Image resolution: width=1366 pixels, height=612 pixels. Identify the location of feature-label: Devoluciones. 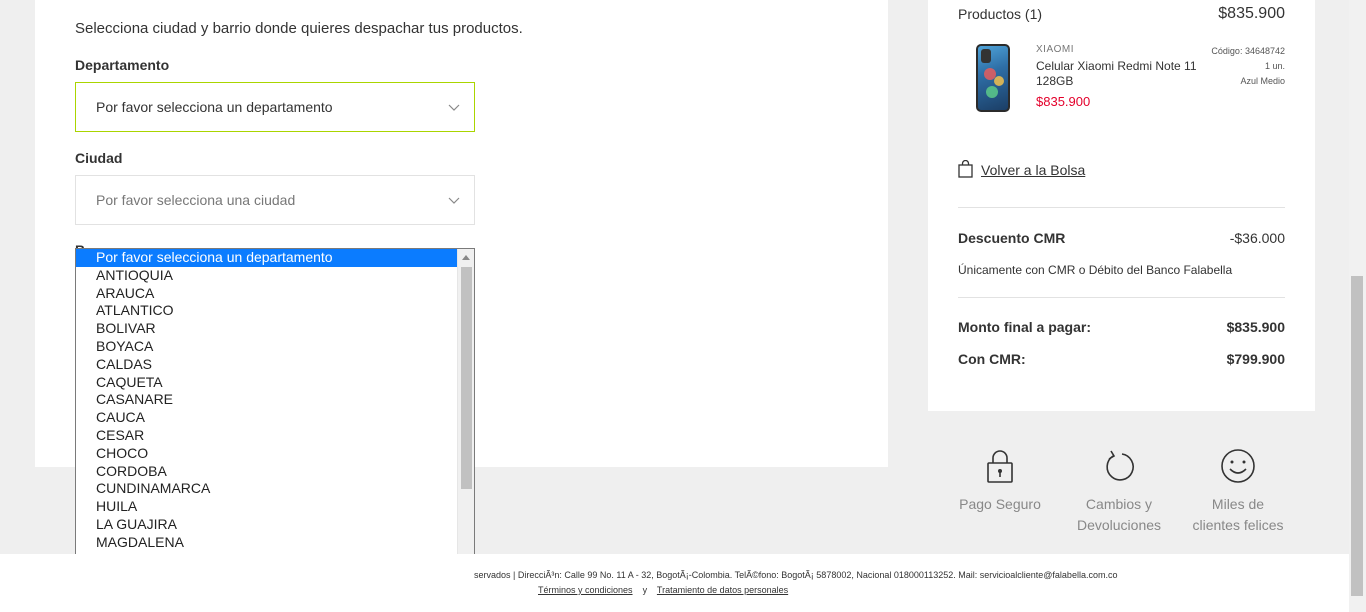
(1119, 525).